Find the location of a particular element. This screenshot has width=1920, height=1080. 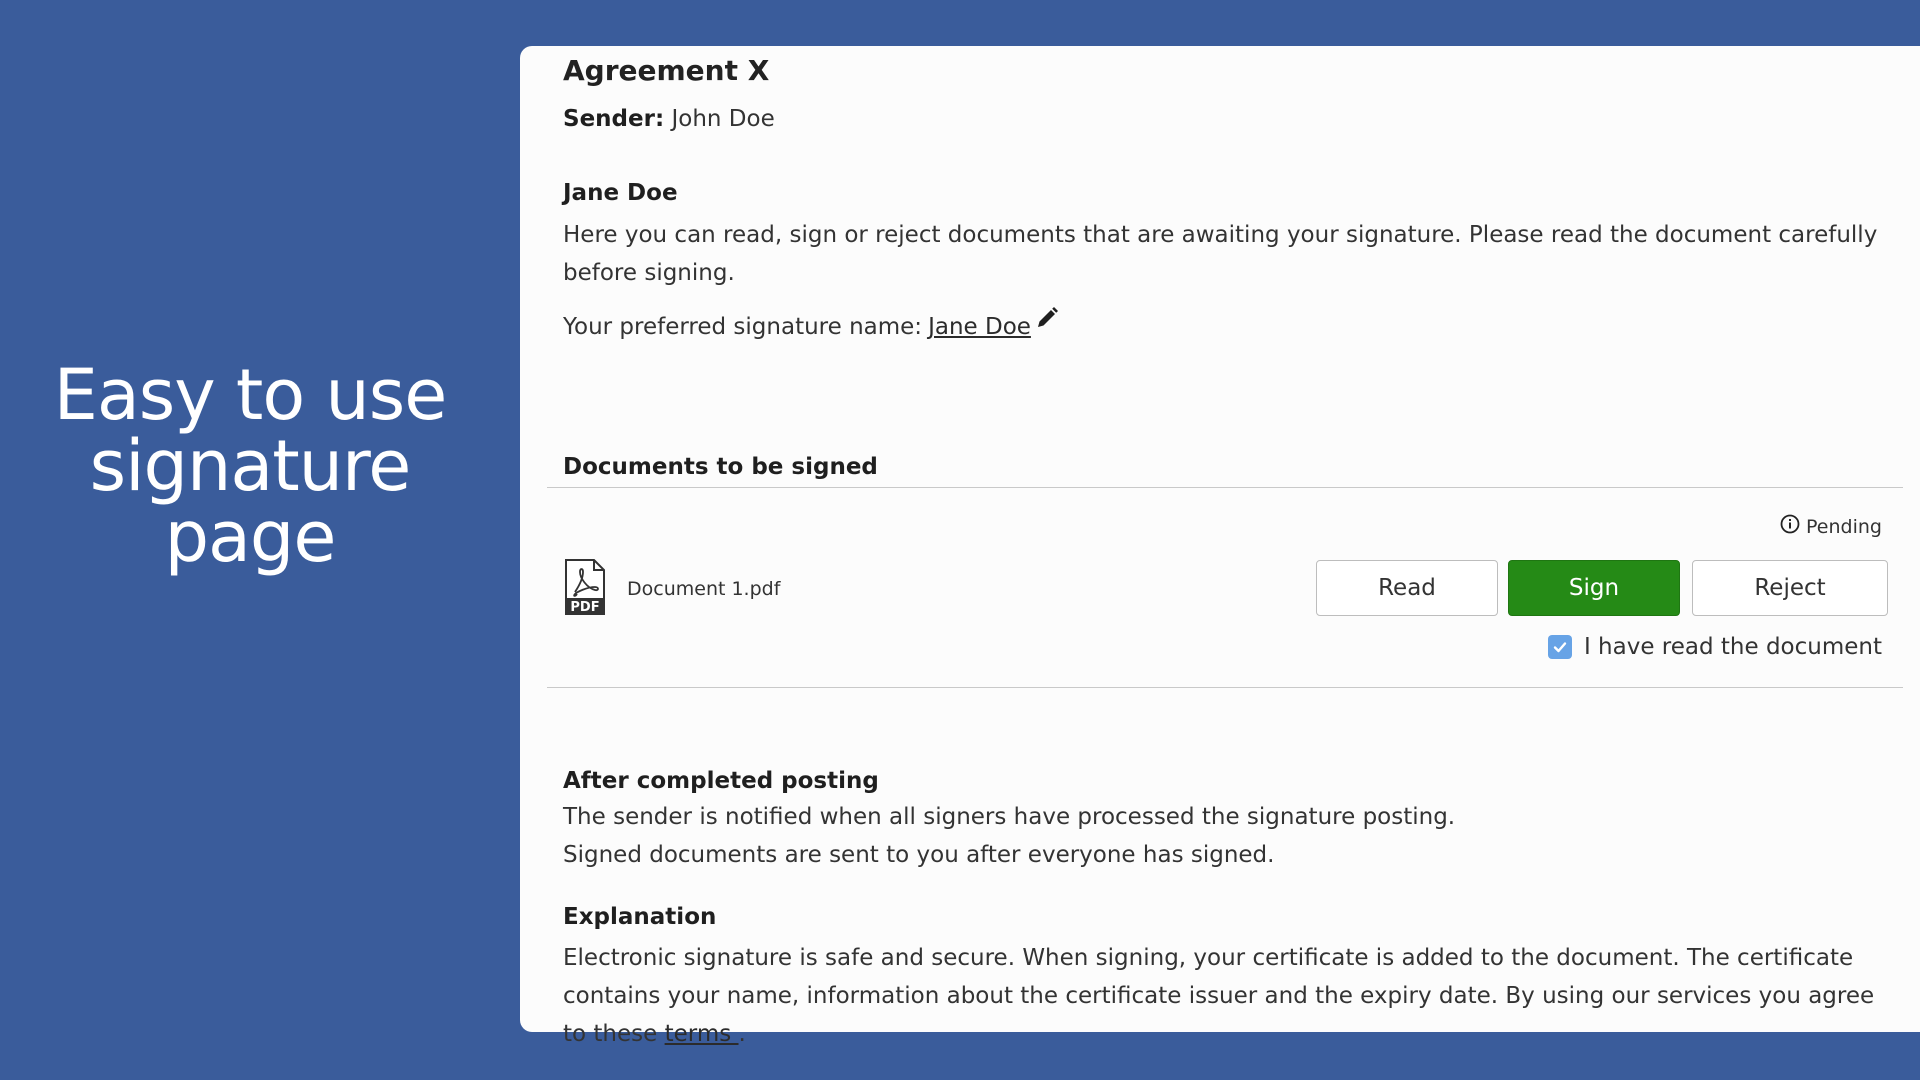

preferred-signature-link: Jane Doe is located at coordinates (979, 327).